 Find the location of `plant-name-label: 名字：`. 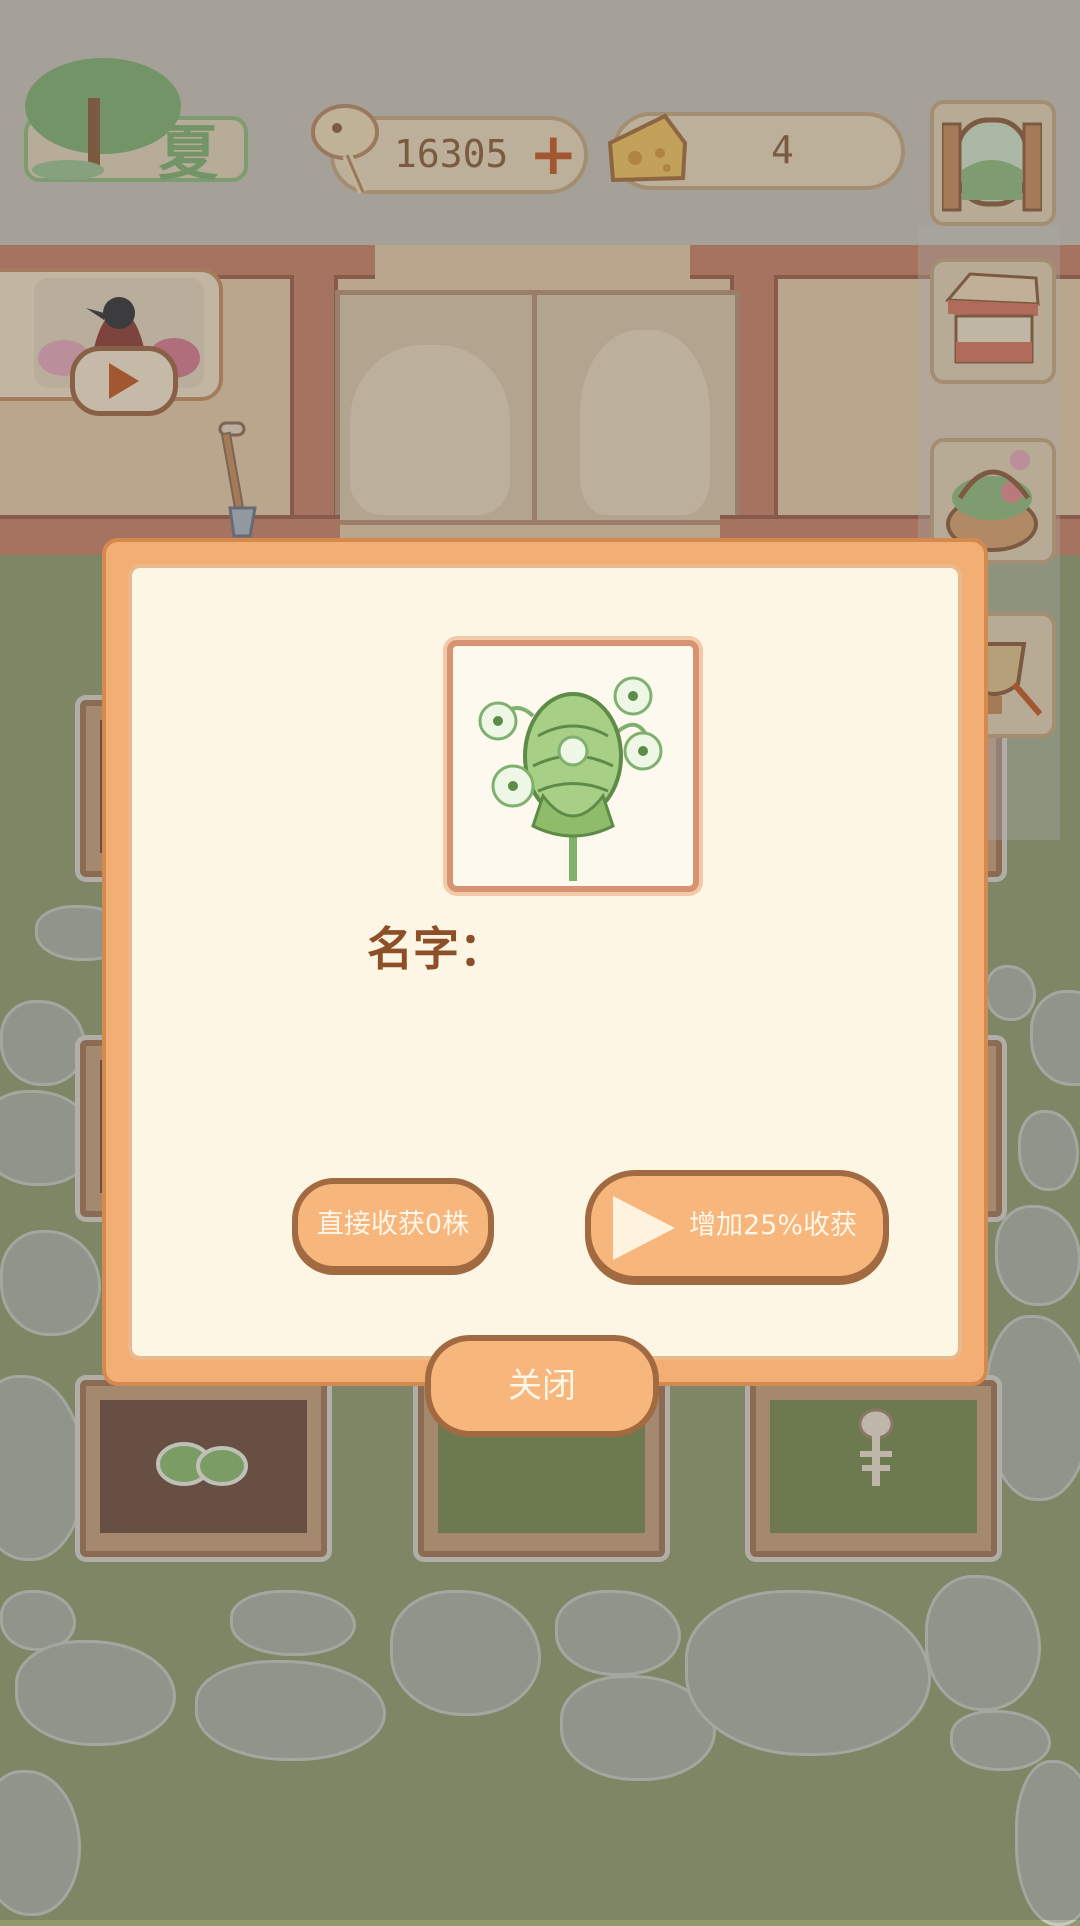

plant-name-label: 名字： is located at coordinates (436, 949).